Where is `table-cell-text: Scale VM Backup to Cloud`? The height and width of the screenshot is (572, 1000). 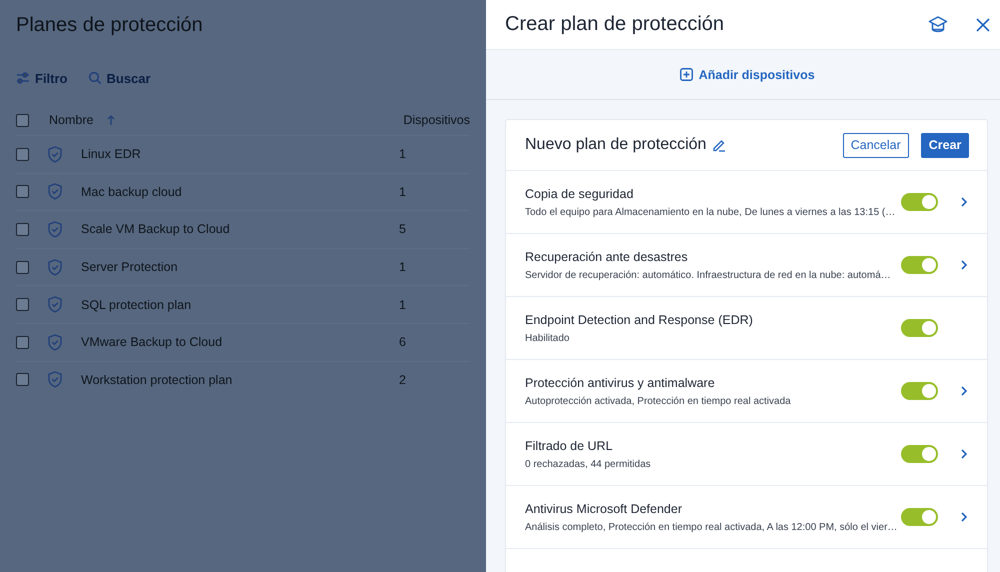
table-cell-text: Scale VM Backup to Cloud is located at coordinates (156, 229).